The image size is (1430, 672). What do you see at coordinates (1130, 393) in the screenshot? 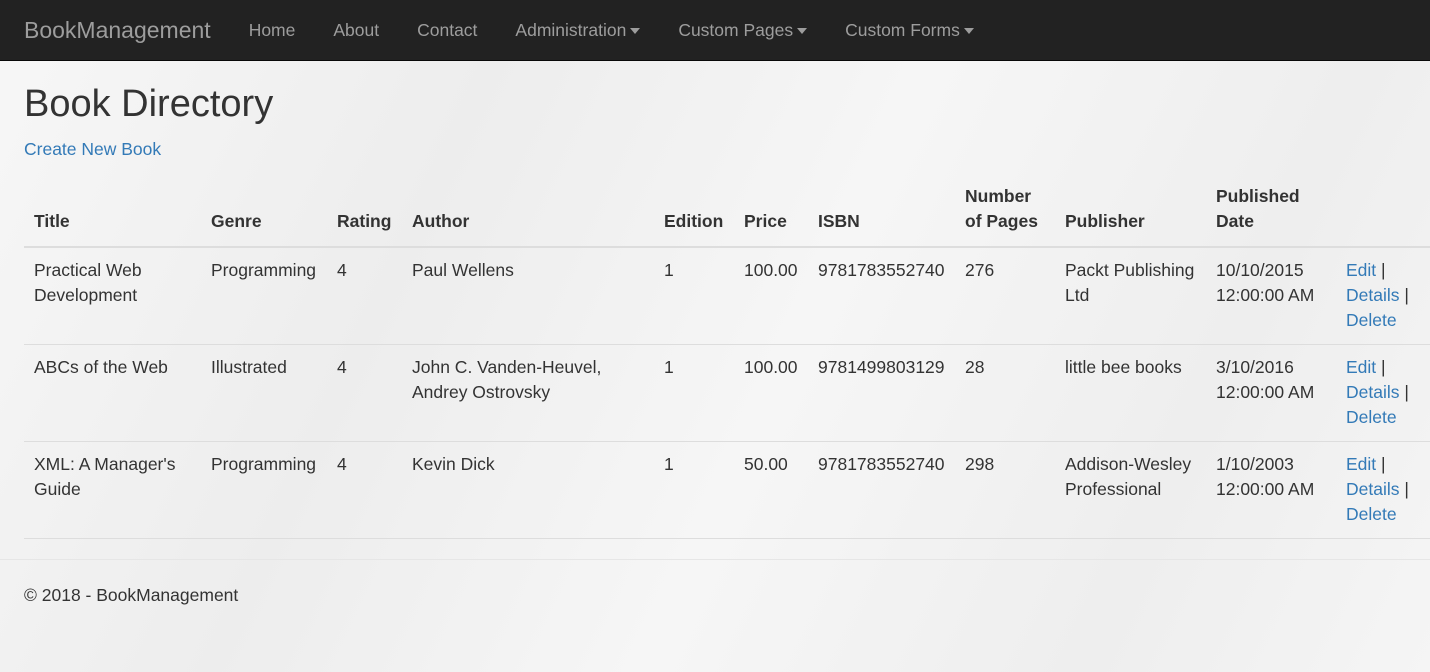
I see `cell-publisher: little bee books` at bounding box center [1130, 393].